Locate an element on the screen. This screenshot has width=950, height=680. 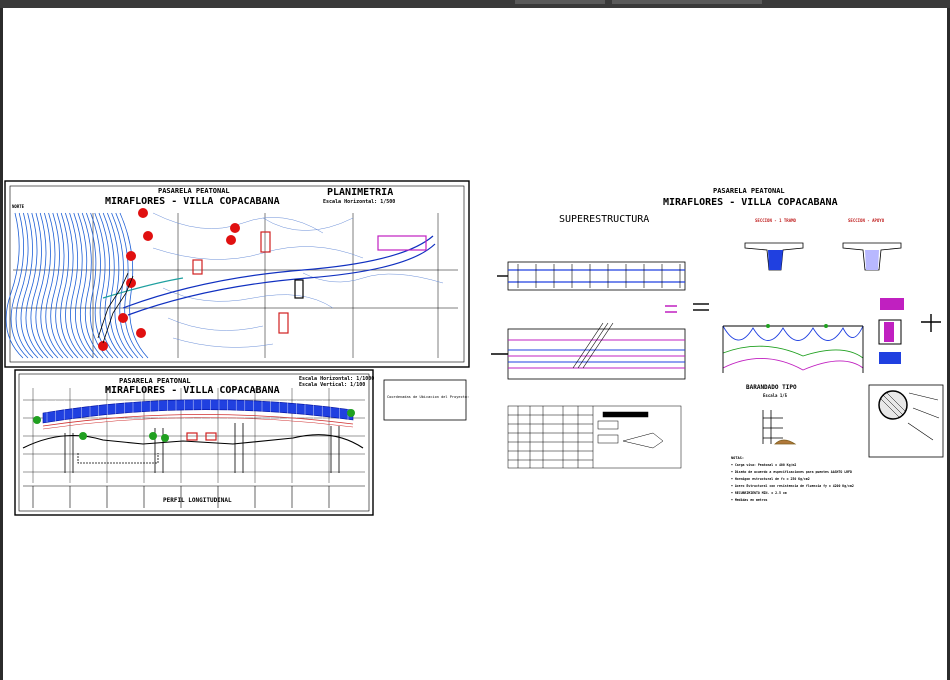
project-label-profile: PASARELA PEATONAL is located at coordinates (155, 381).